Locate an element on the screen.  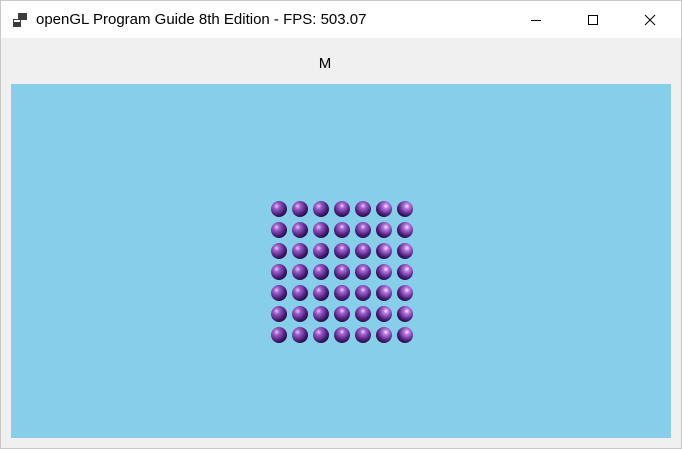
close-icon is located at coordinates (650, 19).